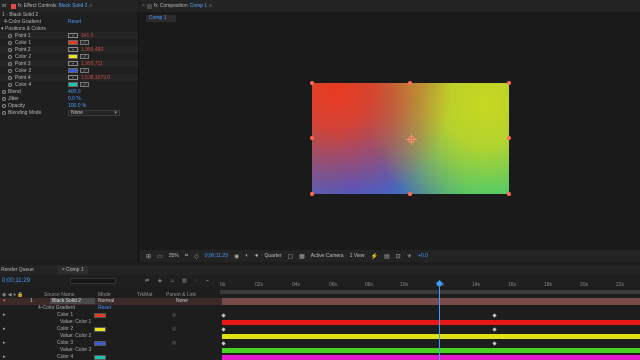 This screenshot has width=640, height=360. Describe the element at coordinates (320, 315) in the screenshot. I see `property-row: ▸ Color 1 ◎` at that location.